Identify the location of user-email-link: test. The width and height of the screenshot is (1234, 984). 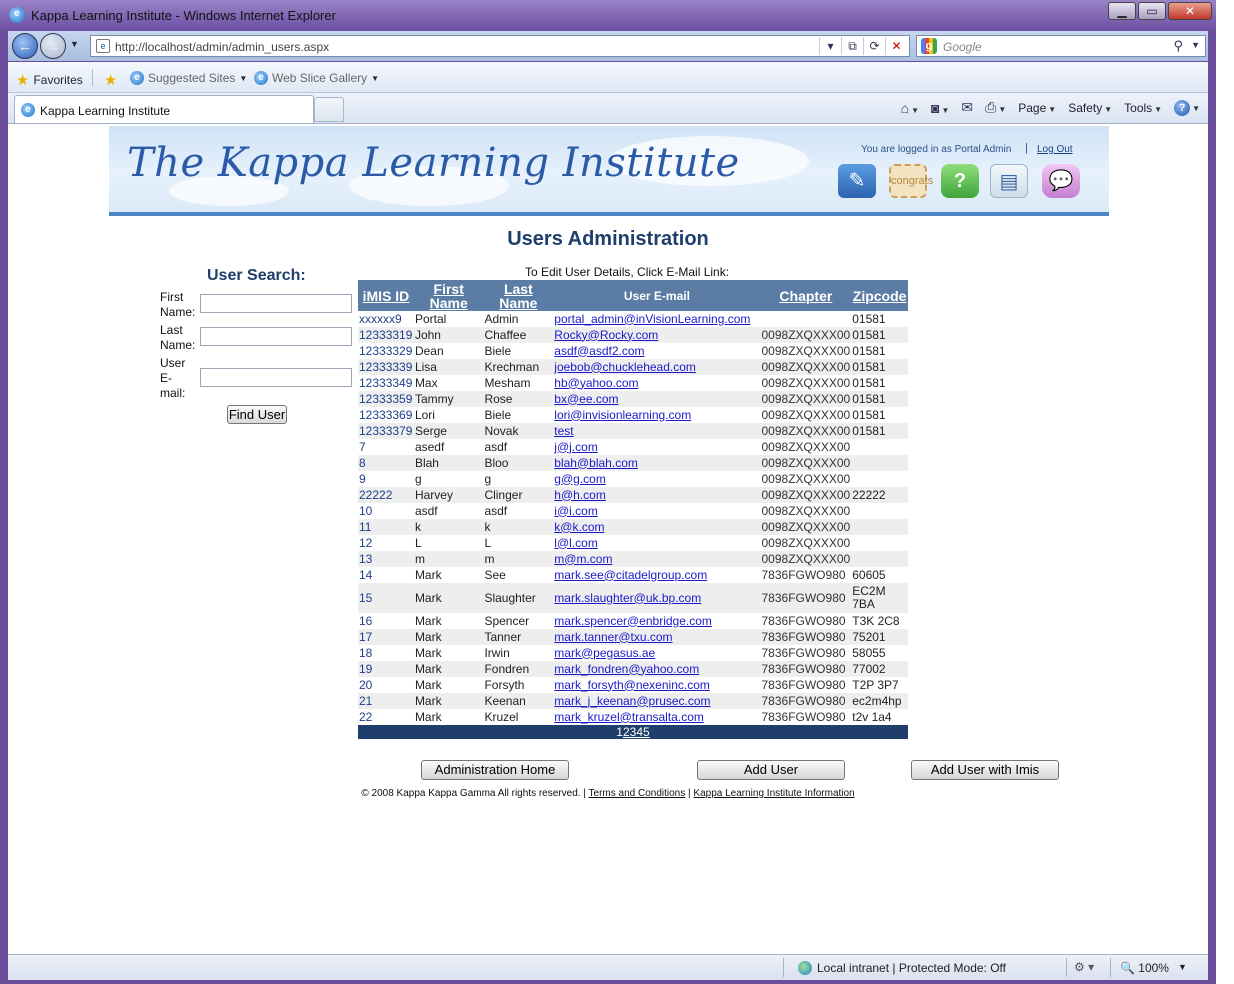
(657, 431).